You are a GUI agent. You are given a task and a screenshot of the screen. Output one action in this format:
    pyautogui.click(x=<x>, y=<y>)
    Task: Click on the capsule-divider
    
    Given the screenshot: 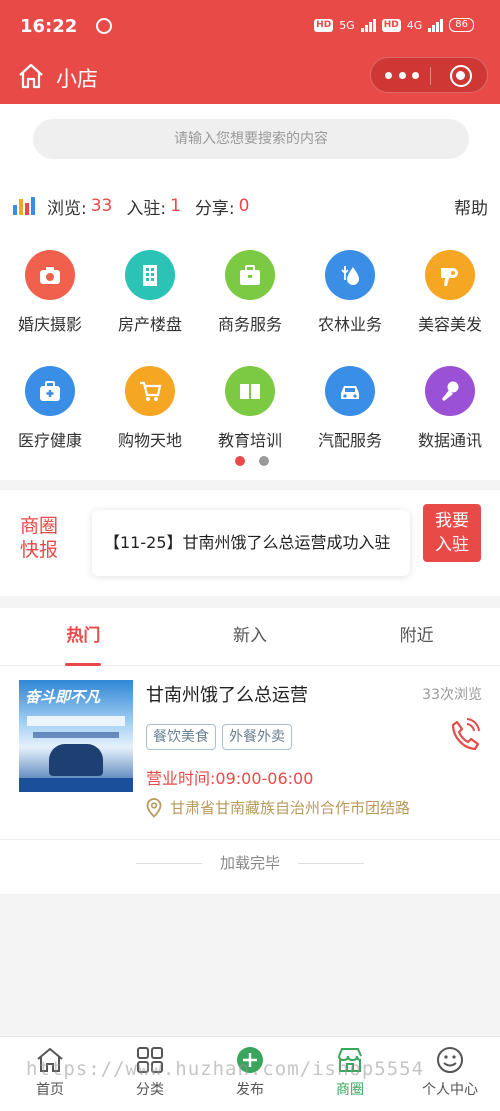 What is the action you would take?
    pyautogui.click(x=430, y=76)
    